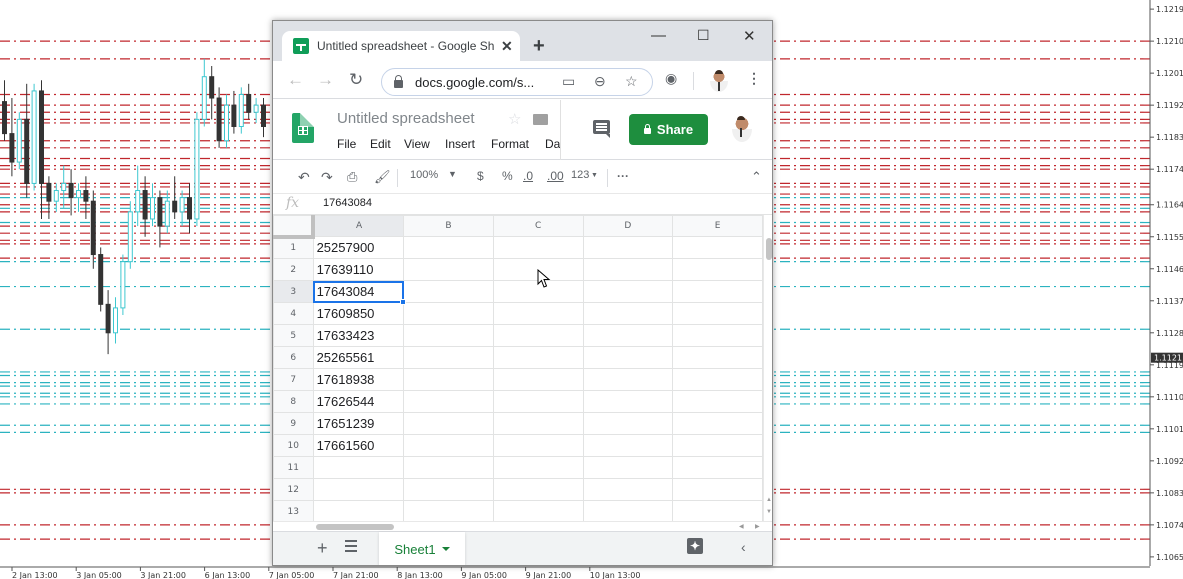 The image size is (1183, 579). Describe the element at coordinates (538, 313) in the screenshot. I see `cell-c4` at that location.